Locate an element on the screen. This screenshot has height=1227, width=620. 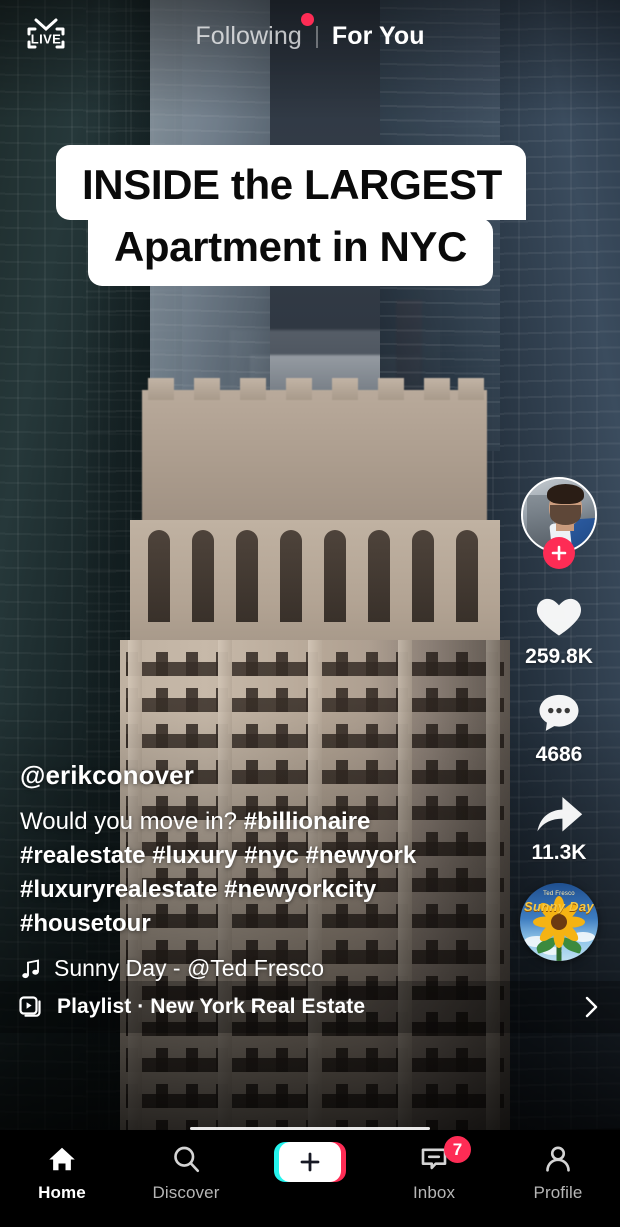
home-icon is located at coordinates (62, 1159).